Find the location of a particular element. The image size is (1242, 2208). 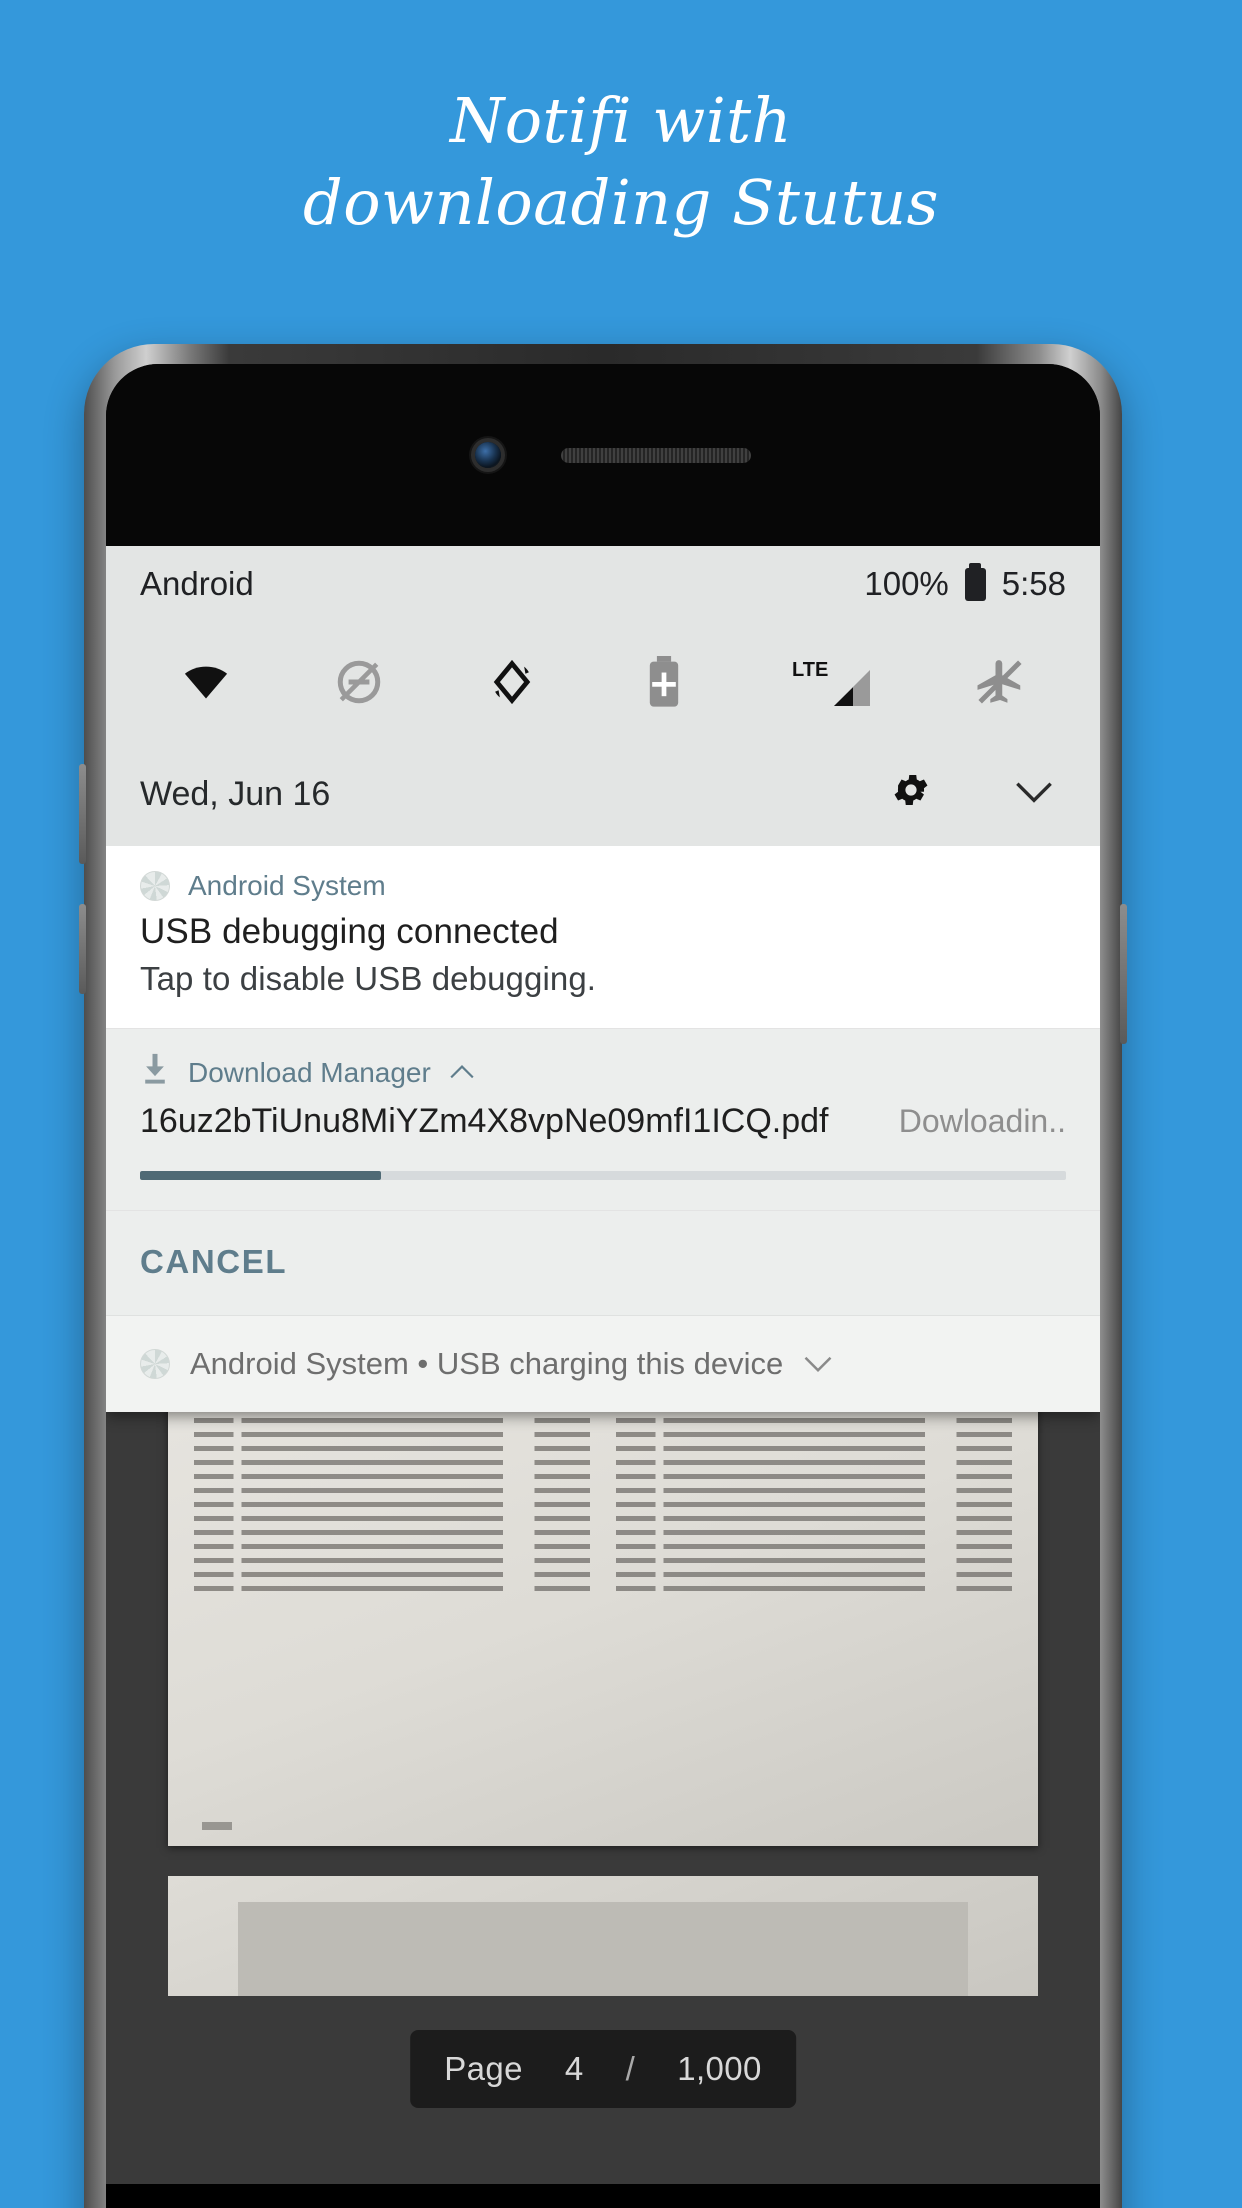

lte-signal-icon: LTE is located at coordinates (832, 682).